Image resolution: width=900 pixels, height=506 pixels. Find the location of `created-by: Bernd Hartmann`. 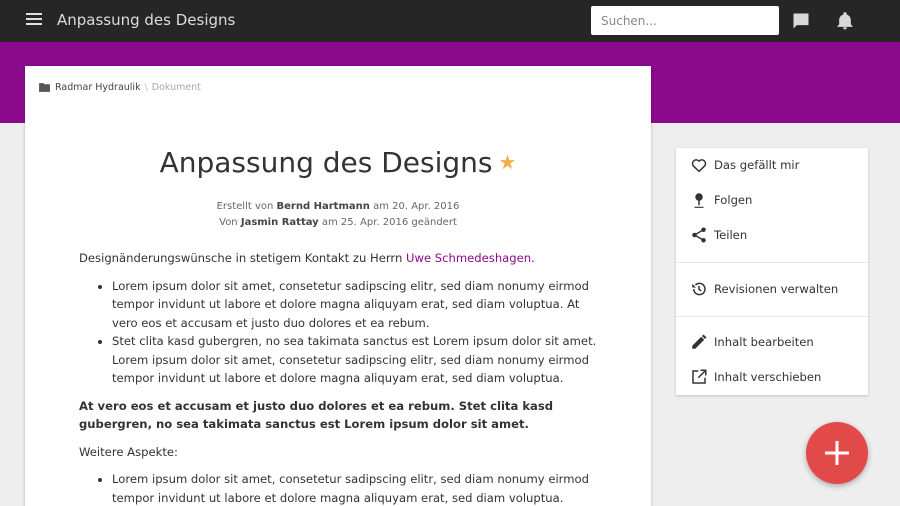

created-by: Bernd Hartmann is located at coordinates (323, 206).